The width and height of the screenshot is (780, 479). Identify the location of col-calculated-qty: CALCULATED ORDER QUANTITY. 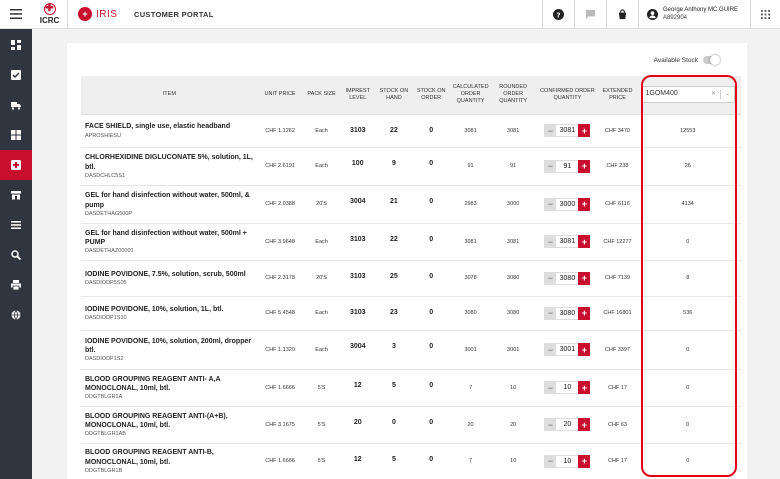
(470, 95).